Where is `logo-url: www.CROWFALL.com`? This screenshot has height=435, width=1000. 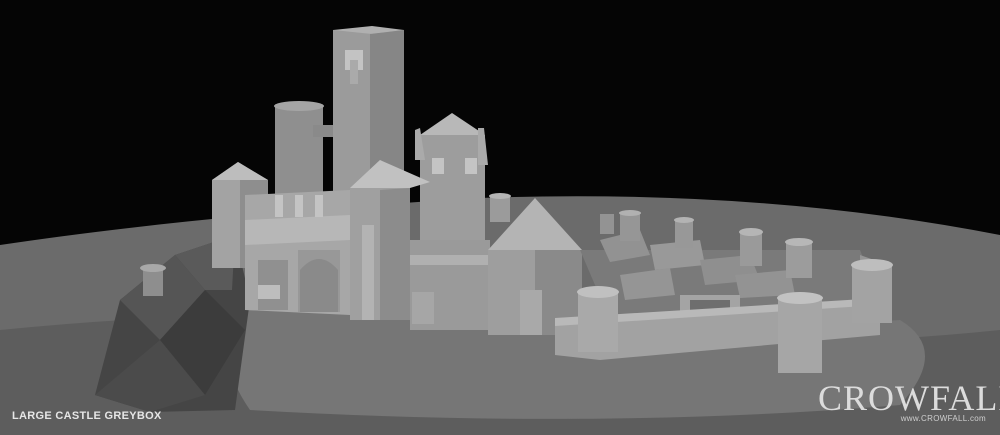 logo-url: www.CROWFALL.com is located at coordinates (943, 418).